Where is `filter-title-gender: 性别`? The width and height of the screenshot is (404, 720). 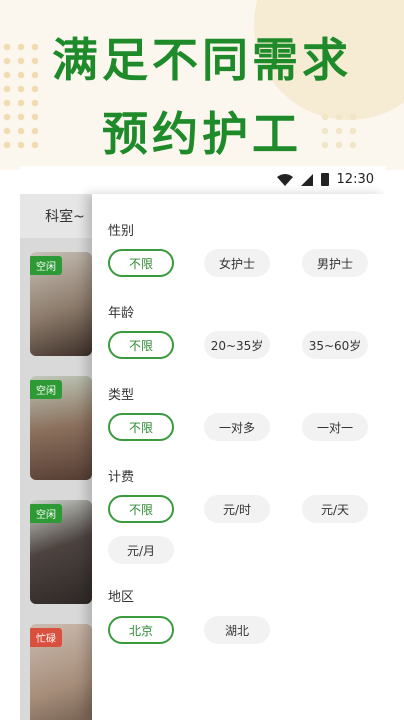 filter-title-gender: 性别 is located at coordinates (121, 231).